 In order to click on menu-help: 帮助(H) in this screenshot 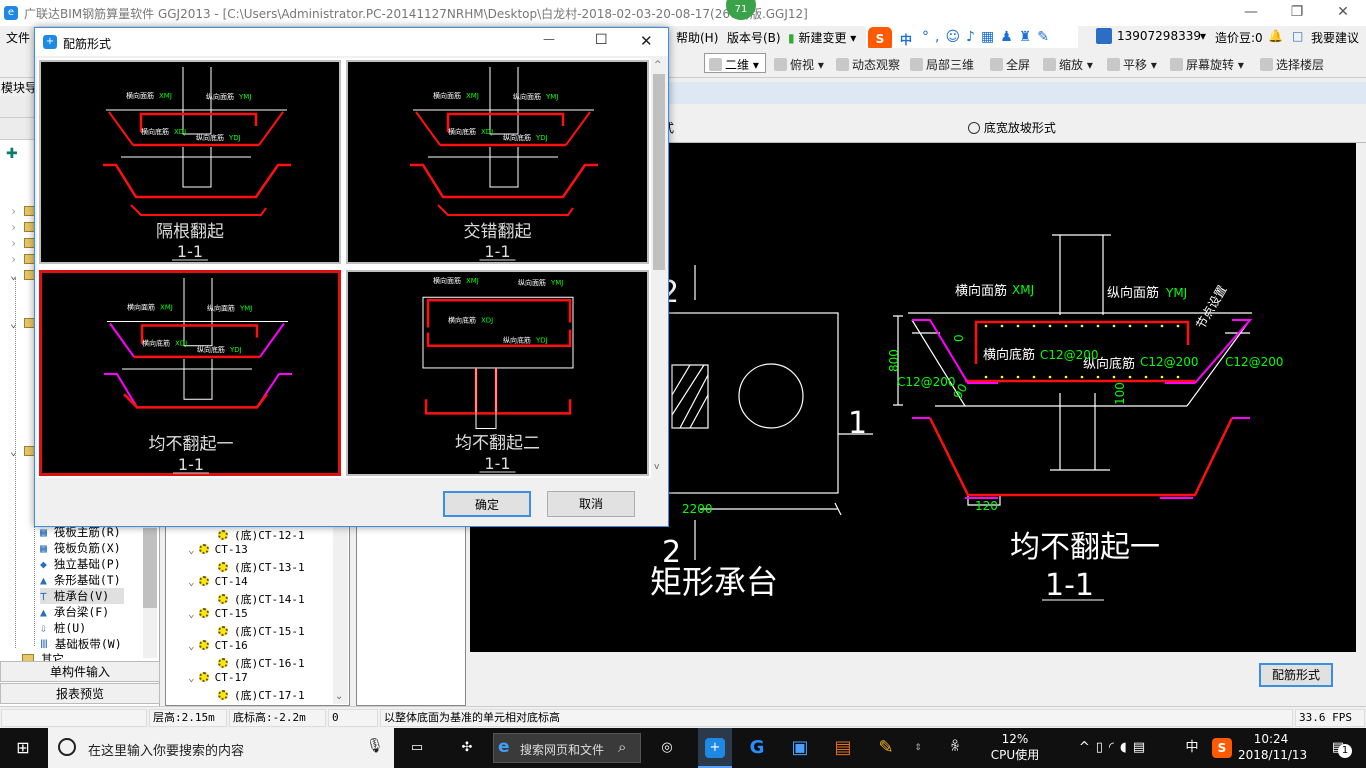, I will do `click(697, 37)`.